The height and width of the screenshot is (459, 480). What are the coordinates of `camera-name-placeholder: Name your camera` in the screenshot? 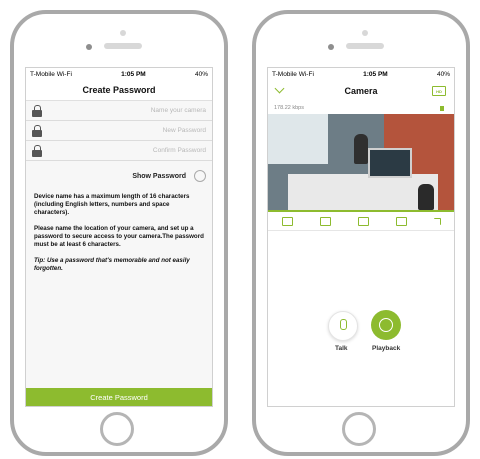 It's located at (178, 110).